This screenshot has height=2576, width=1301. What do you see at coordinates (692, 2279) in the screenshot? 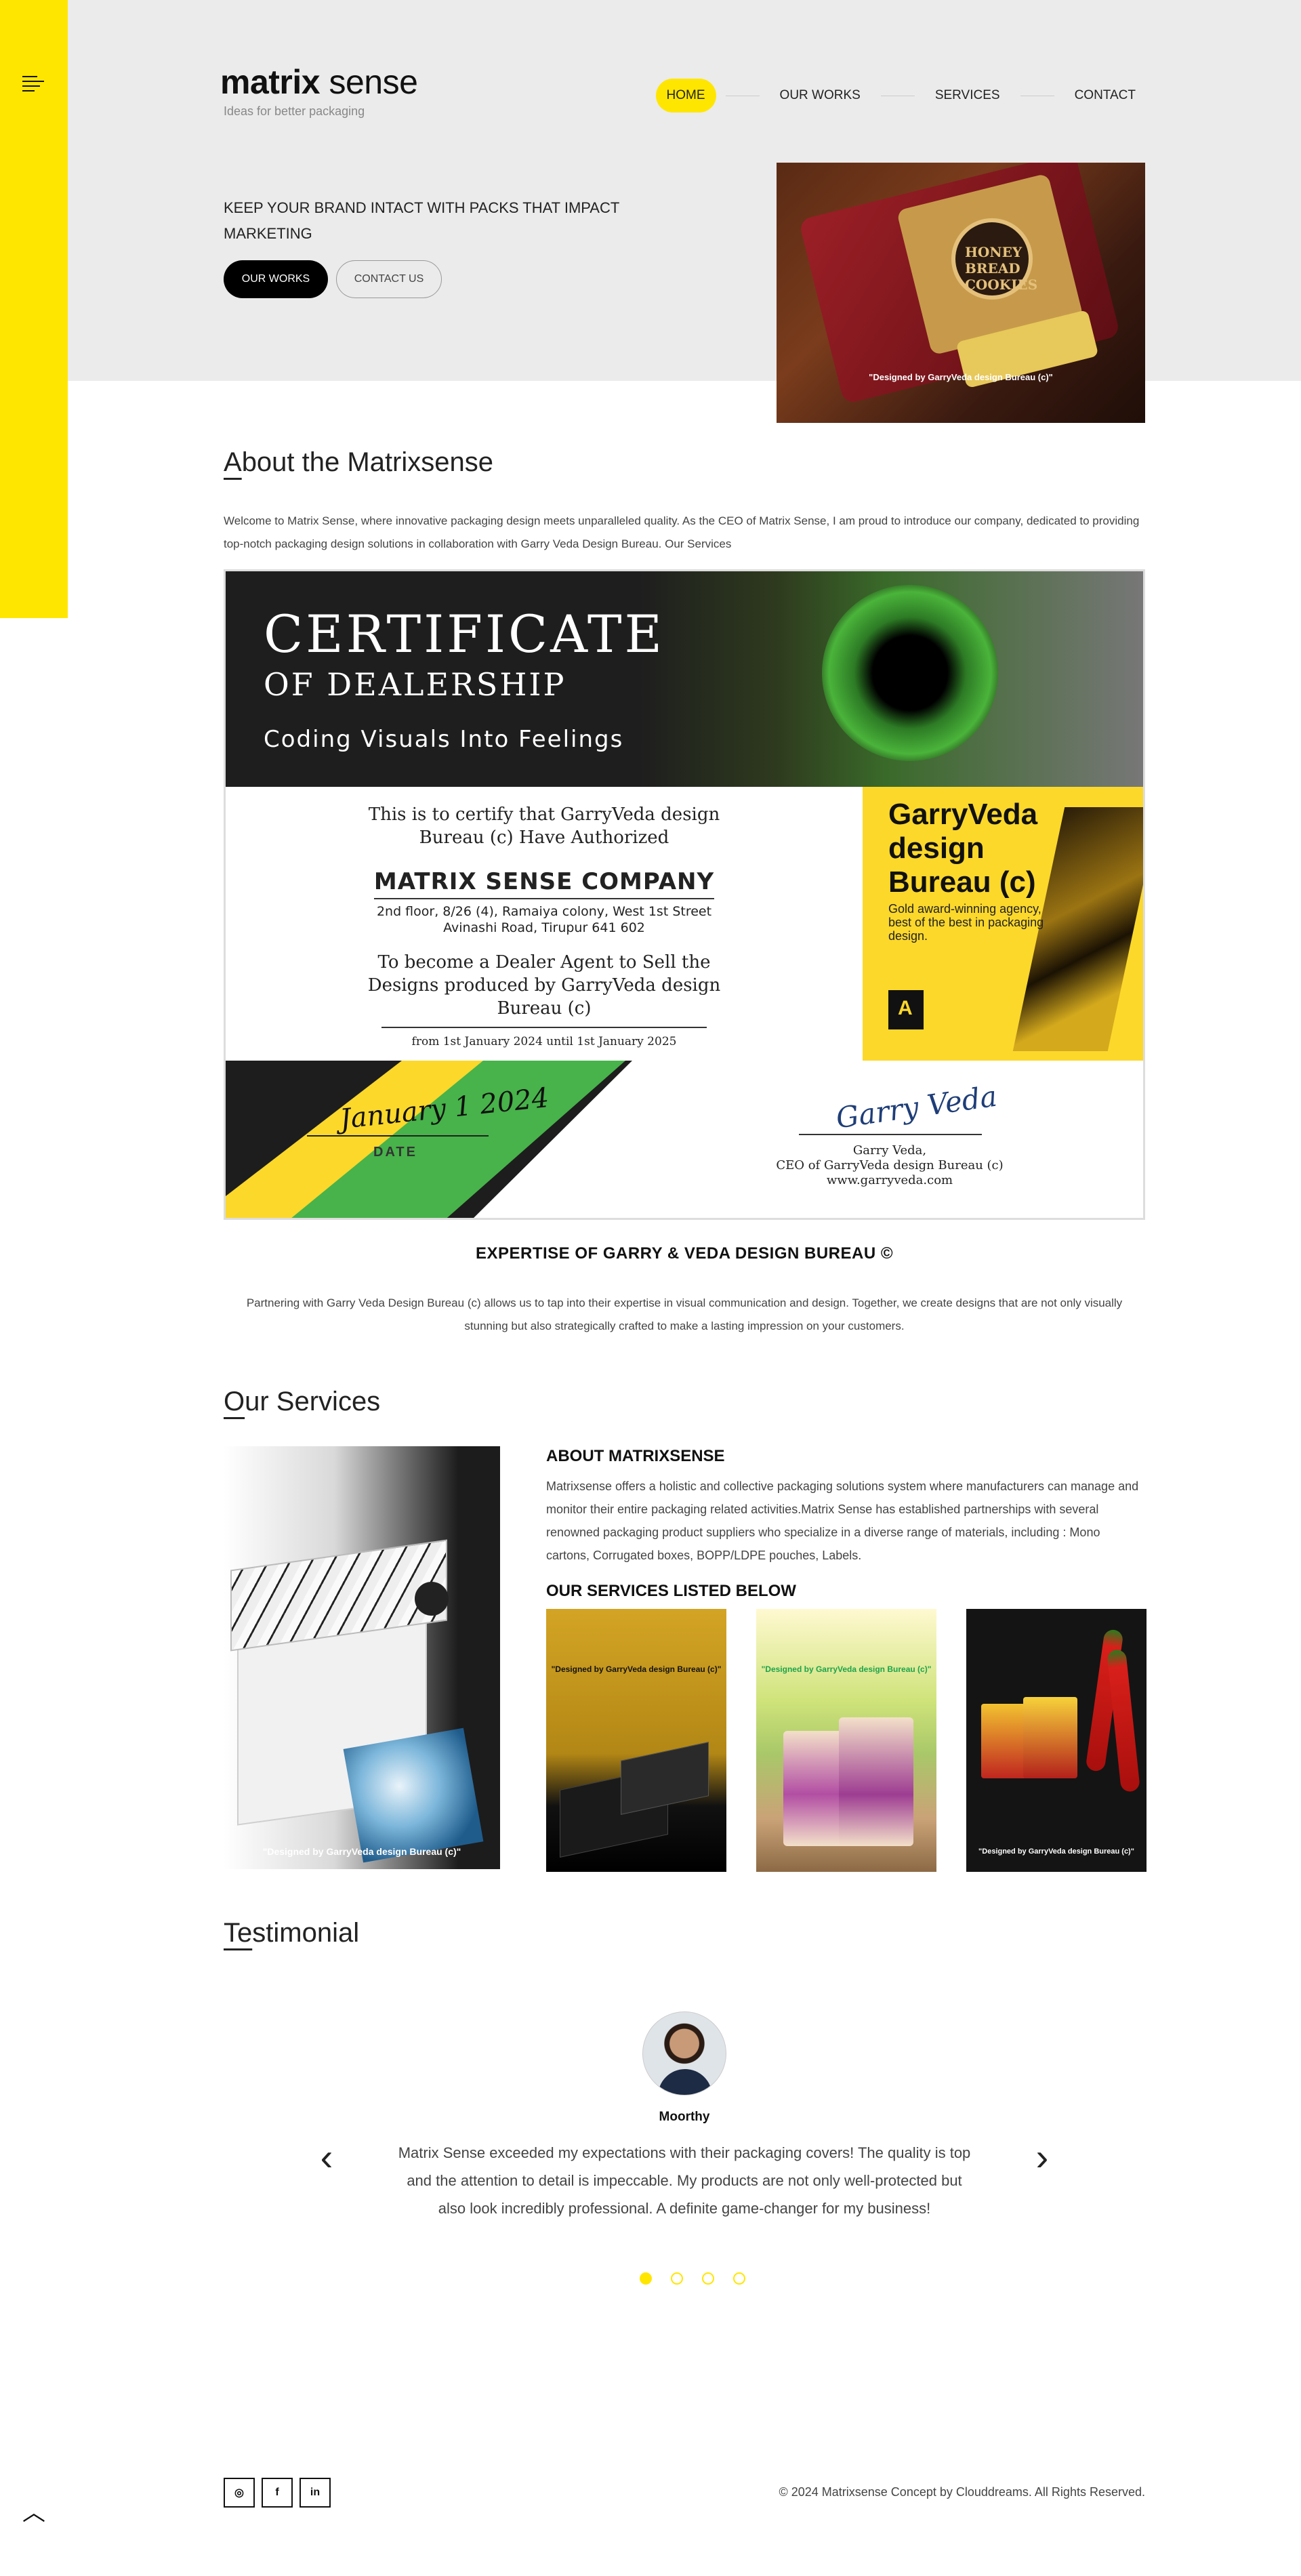
I see `carousel-dots` at bounding box center [692, 2279].